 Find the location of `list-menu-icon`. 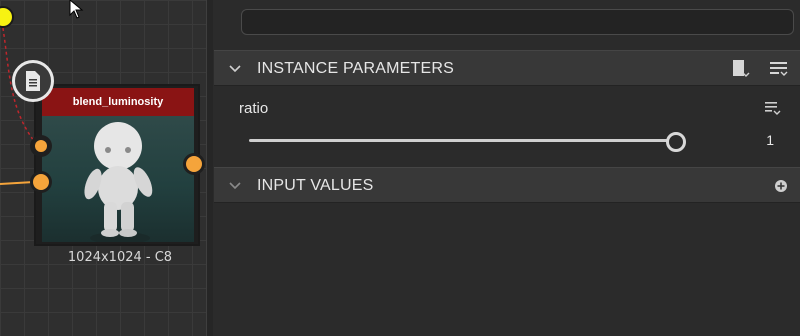

list-menu-icon is located at coordinates (779, 69).